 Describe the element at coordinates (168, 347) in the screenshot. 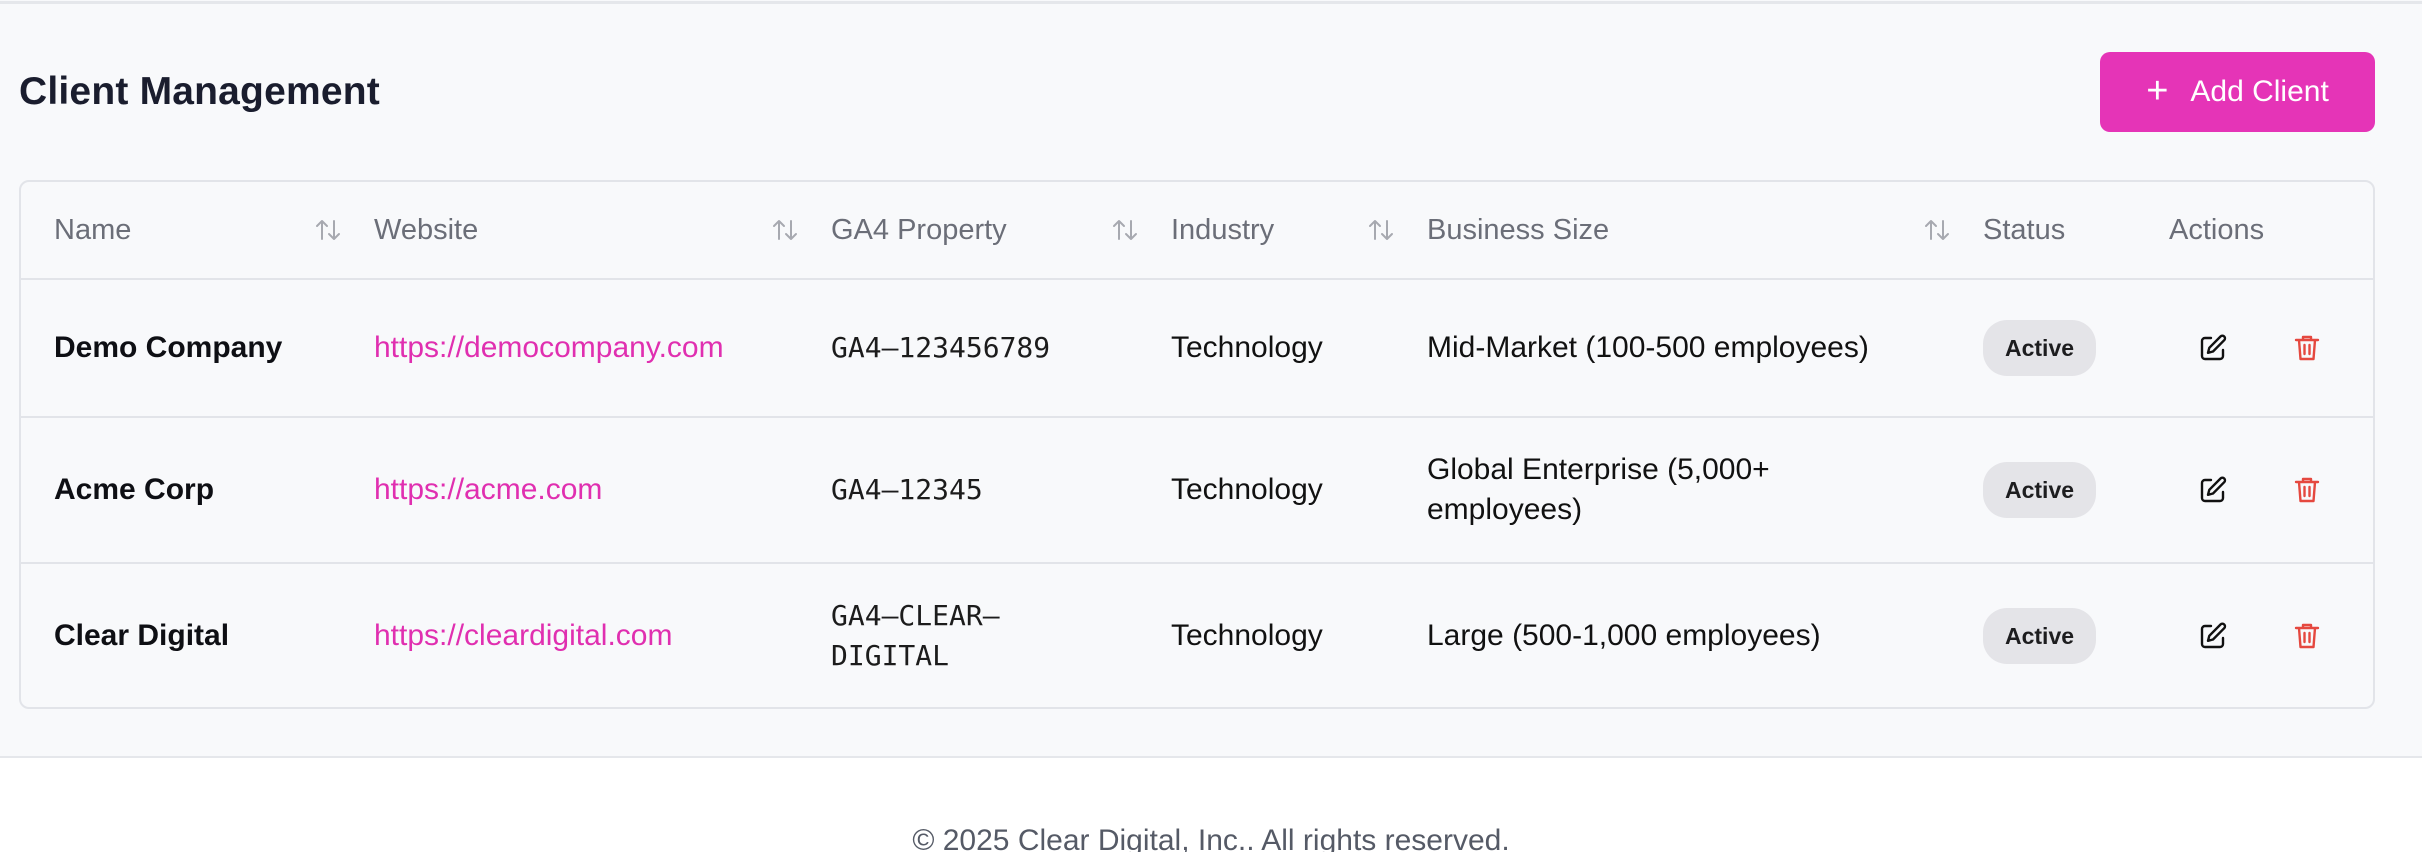

I see `client-name: Demo Company` at that location.